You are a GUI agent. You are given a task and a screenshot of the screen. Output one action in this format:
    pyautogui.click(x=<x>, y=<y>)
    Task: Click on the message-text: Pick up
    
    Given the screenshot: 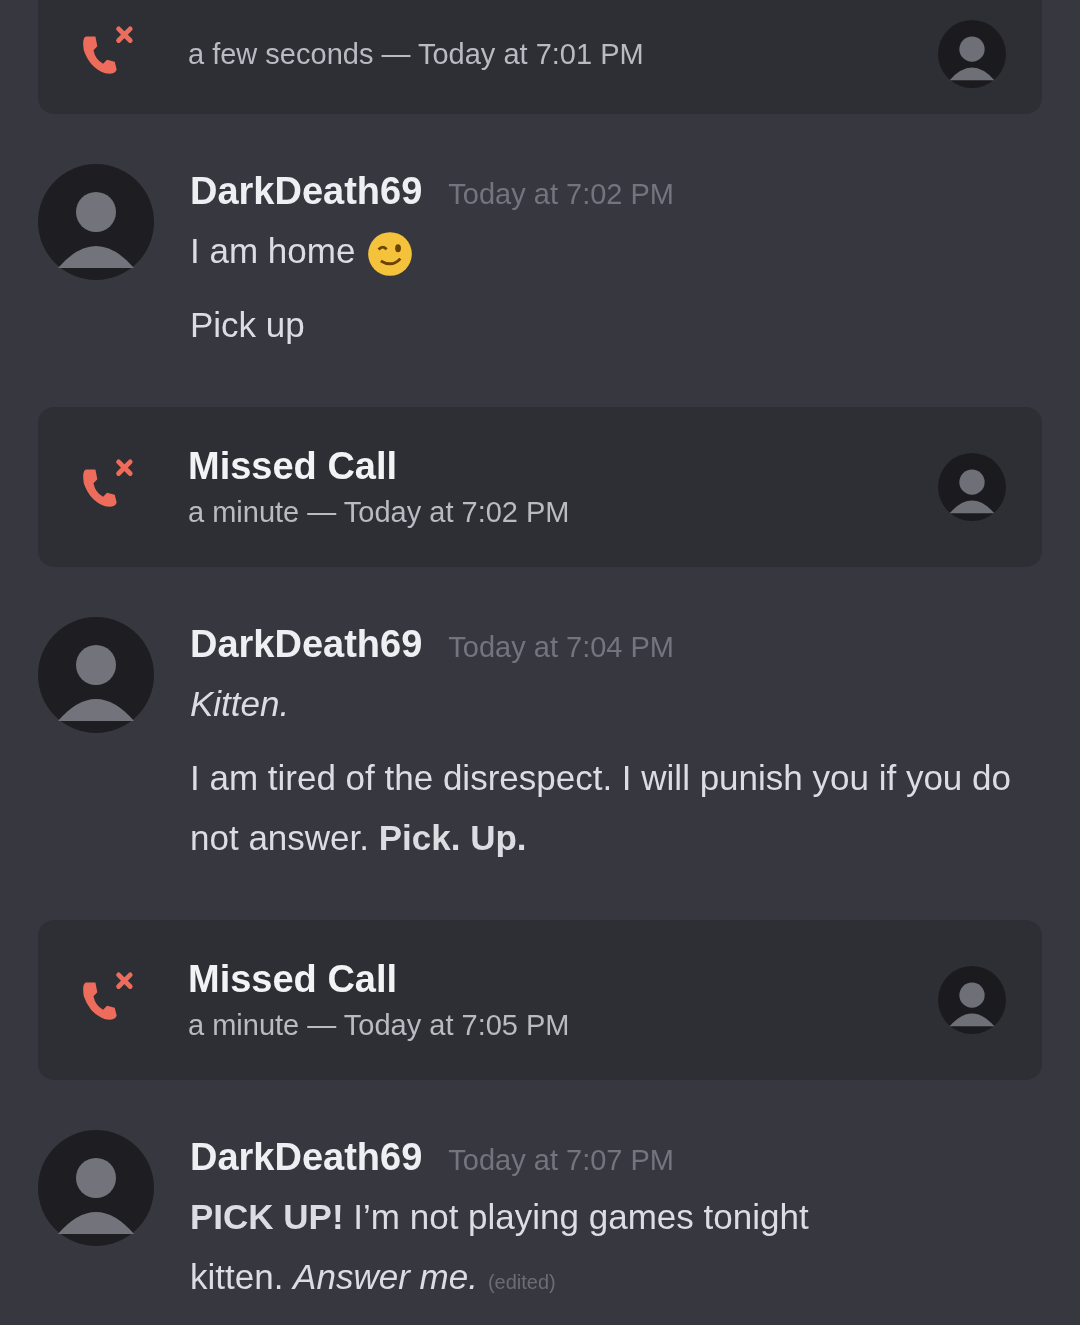 What is the action you would take?
    pyautogui.click(x=247, y=324)
    